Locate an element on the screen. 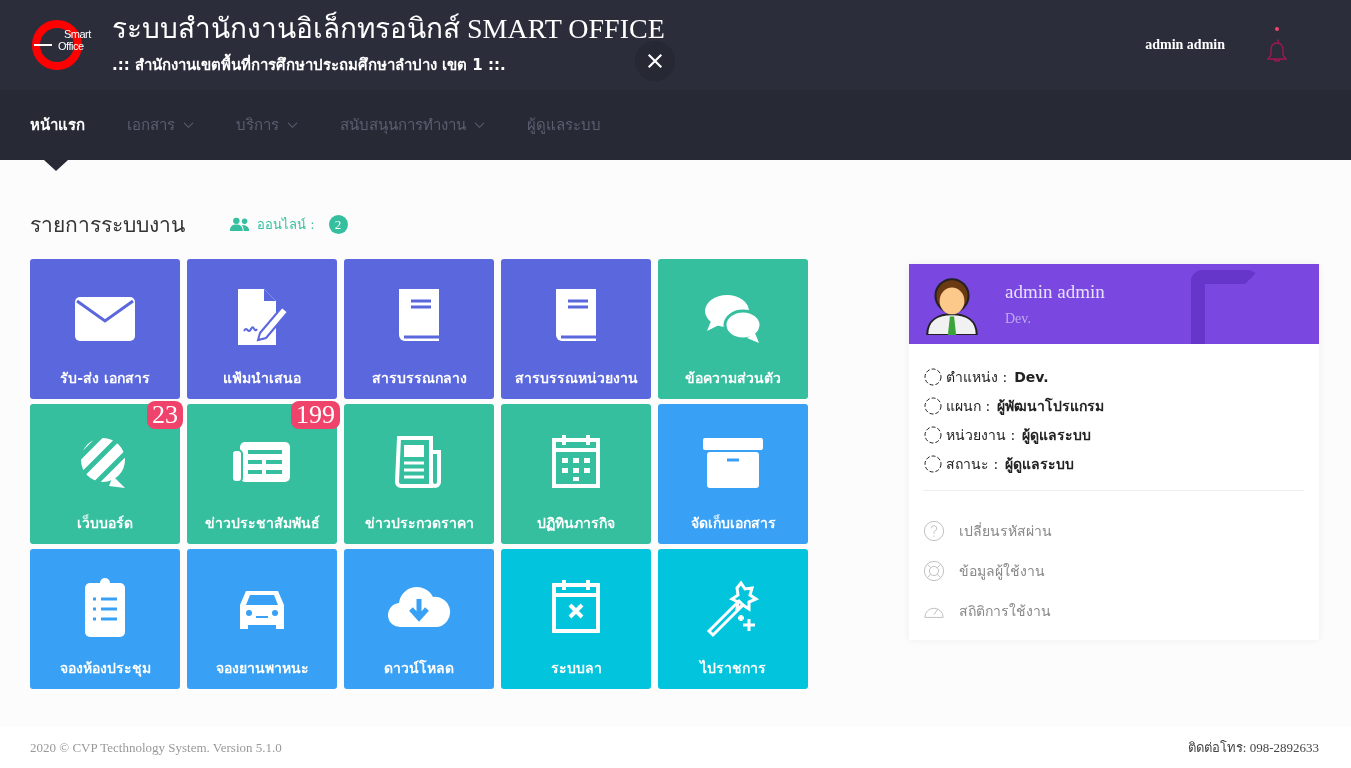  nav-tab: เอกสาร is located at coordinates (160, 125).